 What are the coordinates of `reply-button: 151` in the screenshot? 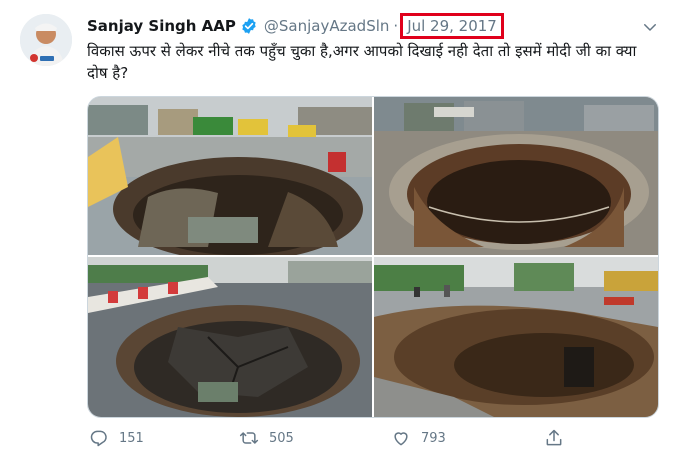 It's located at (116, 438).